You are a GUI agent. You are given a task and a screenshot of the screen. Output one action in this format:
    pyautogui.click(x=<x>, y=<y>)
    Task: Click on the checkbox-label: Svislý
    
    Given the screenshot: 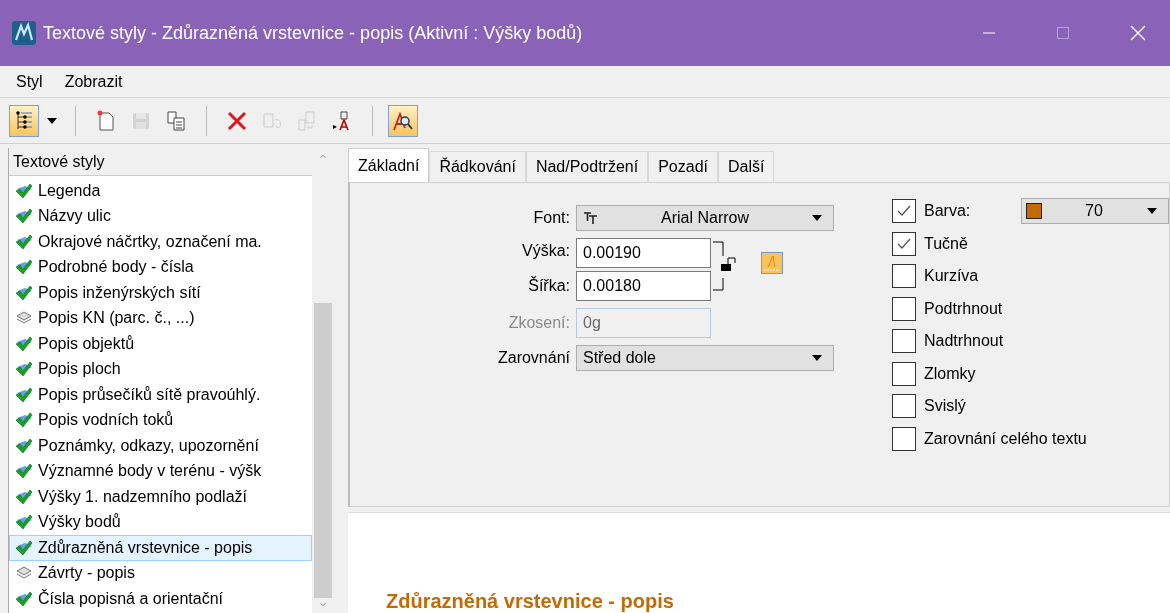 What is the action you would take?
    pyautogui.click(x=969, y=406)
    